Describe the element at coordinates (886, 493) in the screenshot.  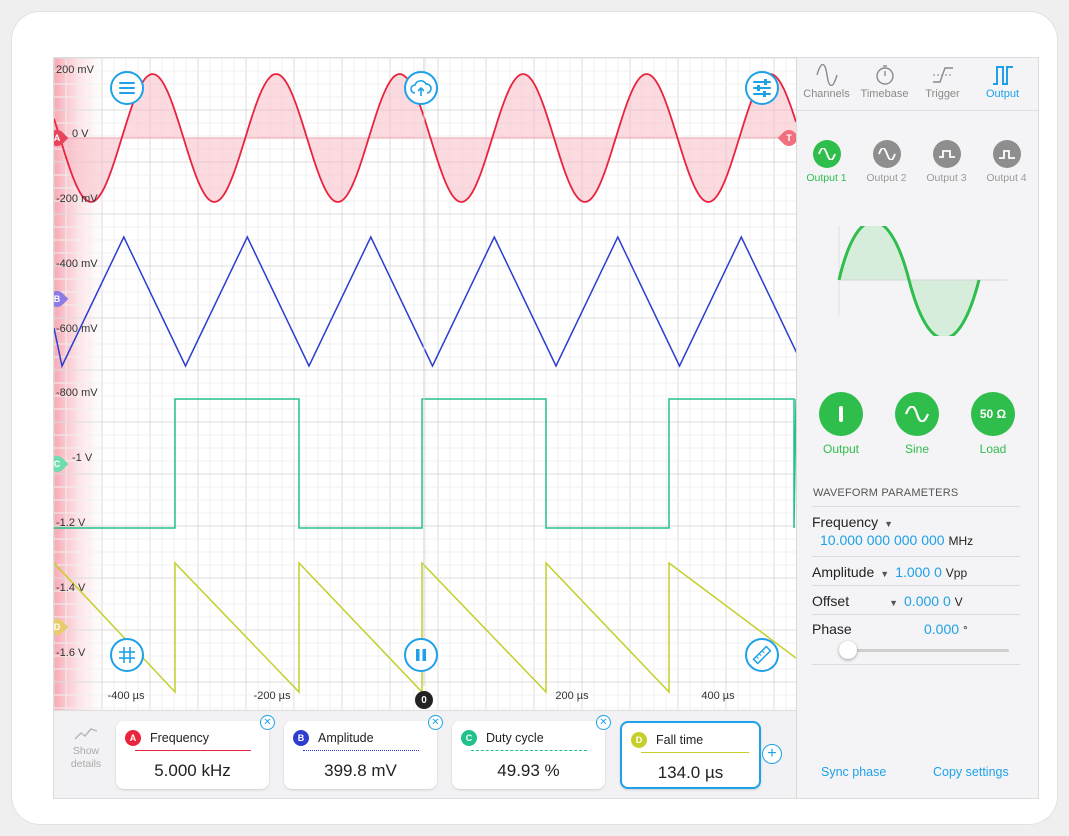
I see `section-title: WAVEFORM PARAMETERS` at that location.